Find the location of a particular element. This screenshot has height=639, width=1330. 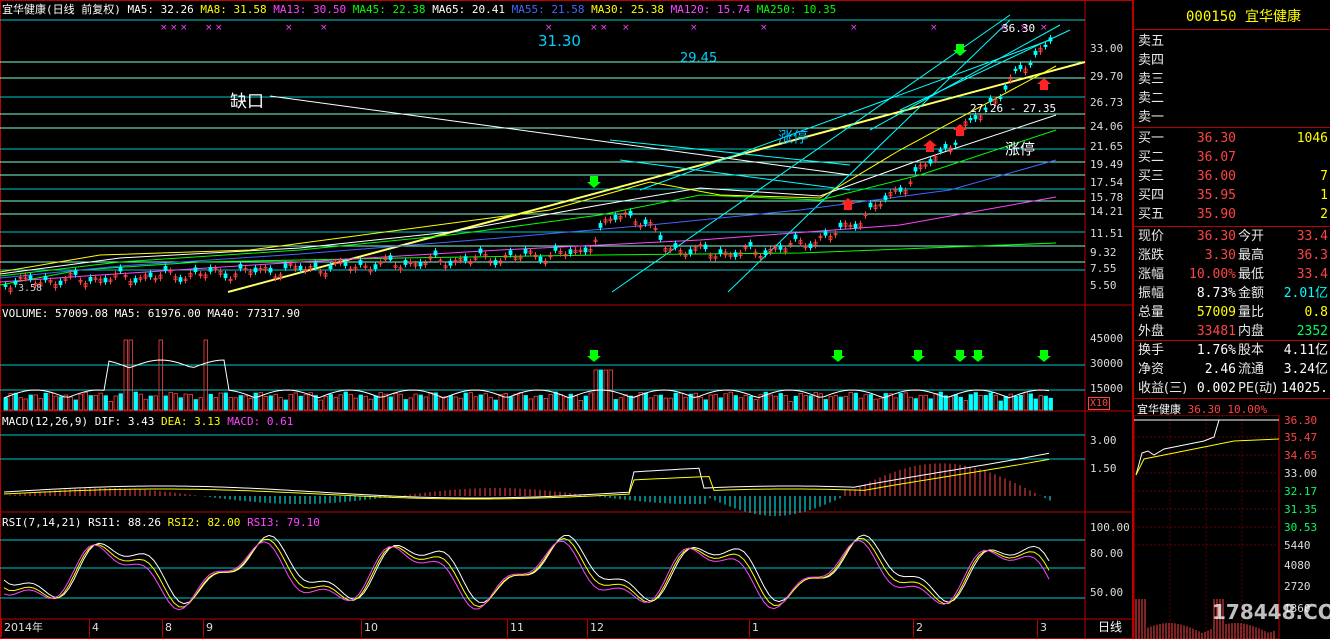

macd-axis: 3.00 1.50 is located at coordinates (1109, 462).